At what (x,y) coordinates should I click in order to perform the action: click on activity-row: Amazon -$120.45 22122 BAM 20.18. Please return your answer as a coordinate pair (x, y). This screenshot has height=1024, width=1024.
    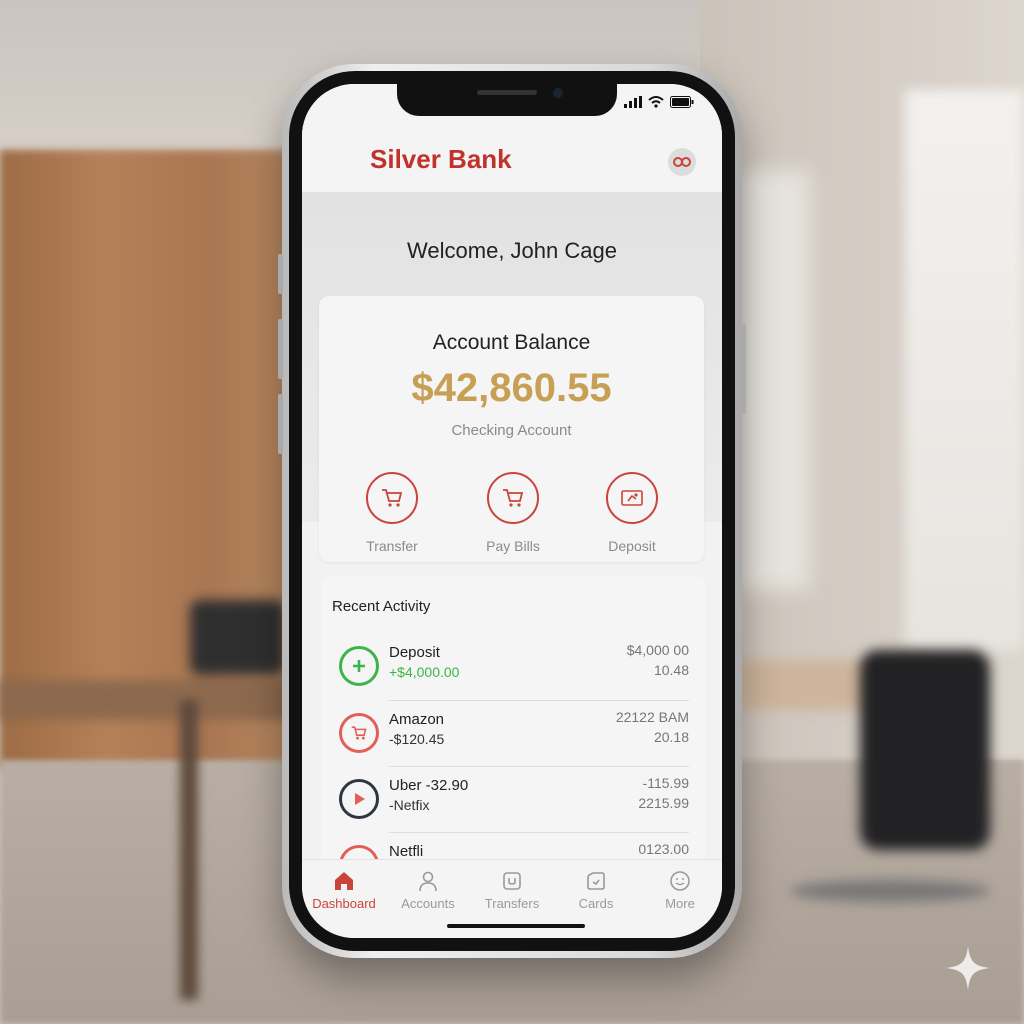
    Looking at the image, I should click on (513, 734).